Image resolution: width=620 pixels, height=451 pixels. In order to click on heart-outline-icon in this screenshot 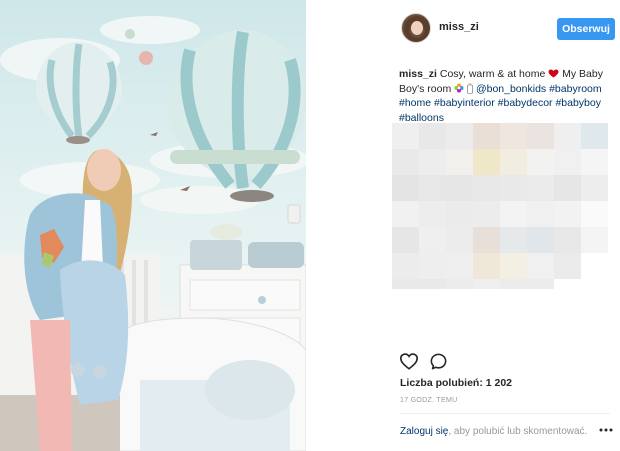, I will do `click(409, 361)`.